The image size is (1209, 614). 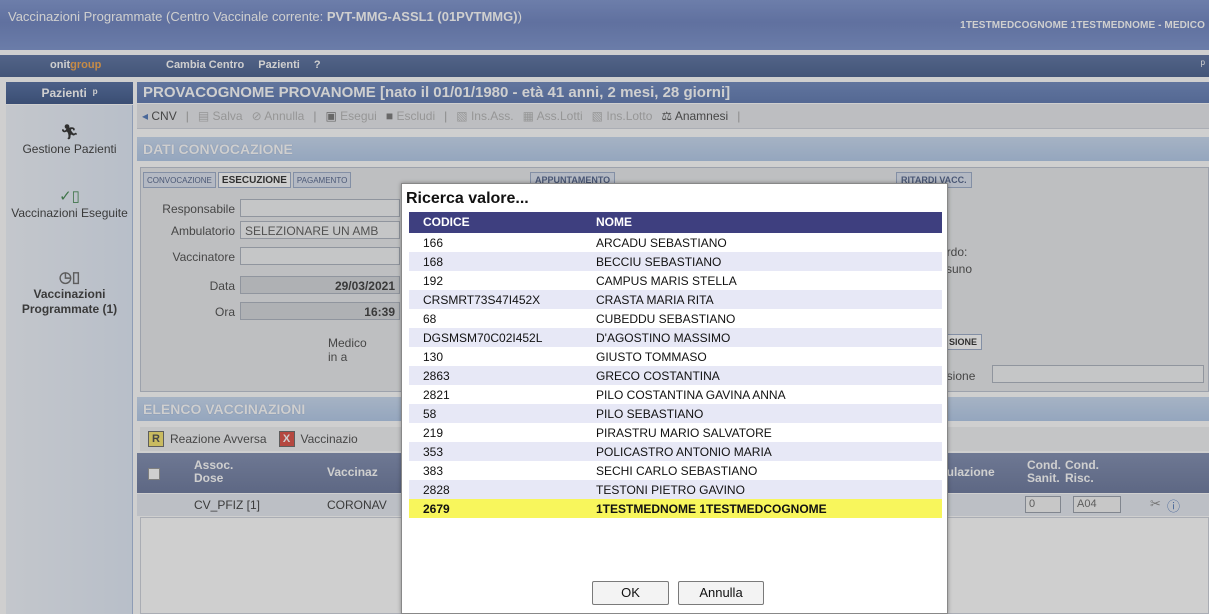 I want to click on cell-codice: 166, so click(x=433, y=243).